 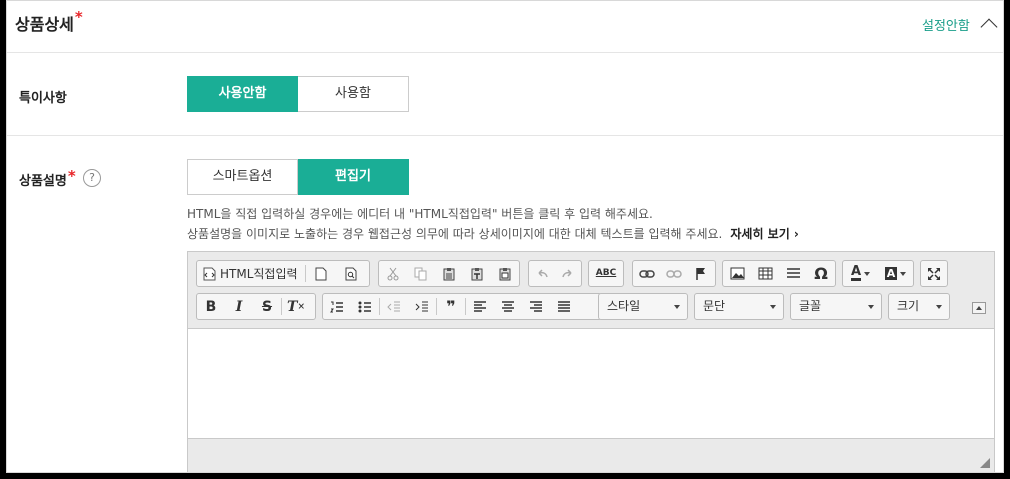 What do you see at coordinates (714, 306) in the screenshot?
I see `paragraph-select-label: 문단` at bounding box center [714, 306].